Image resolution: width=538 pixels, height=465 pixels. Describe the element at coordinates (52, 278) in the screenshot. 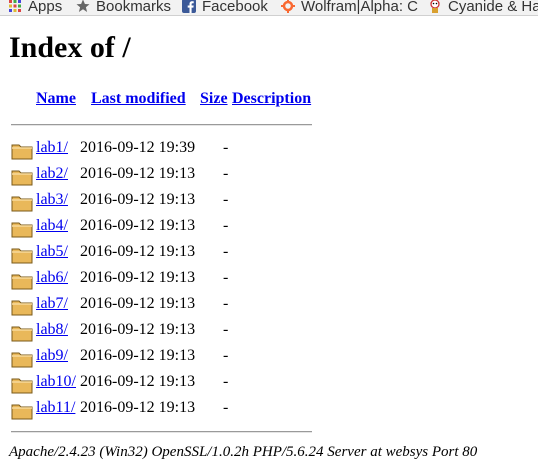

I see `entry-link: lab6/` at that location.